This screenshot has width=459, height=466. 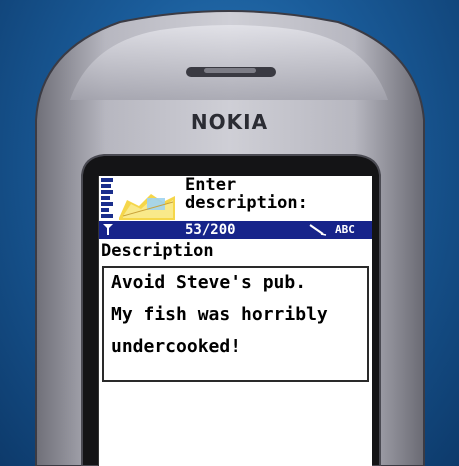 What do you see at coordinates (211, 185) in the screenshot?
I see `prompt-line-1: Enter` at bounding box center [211, 185].